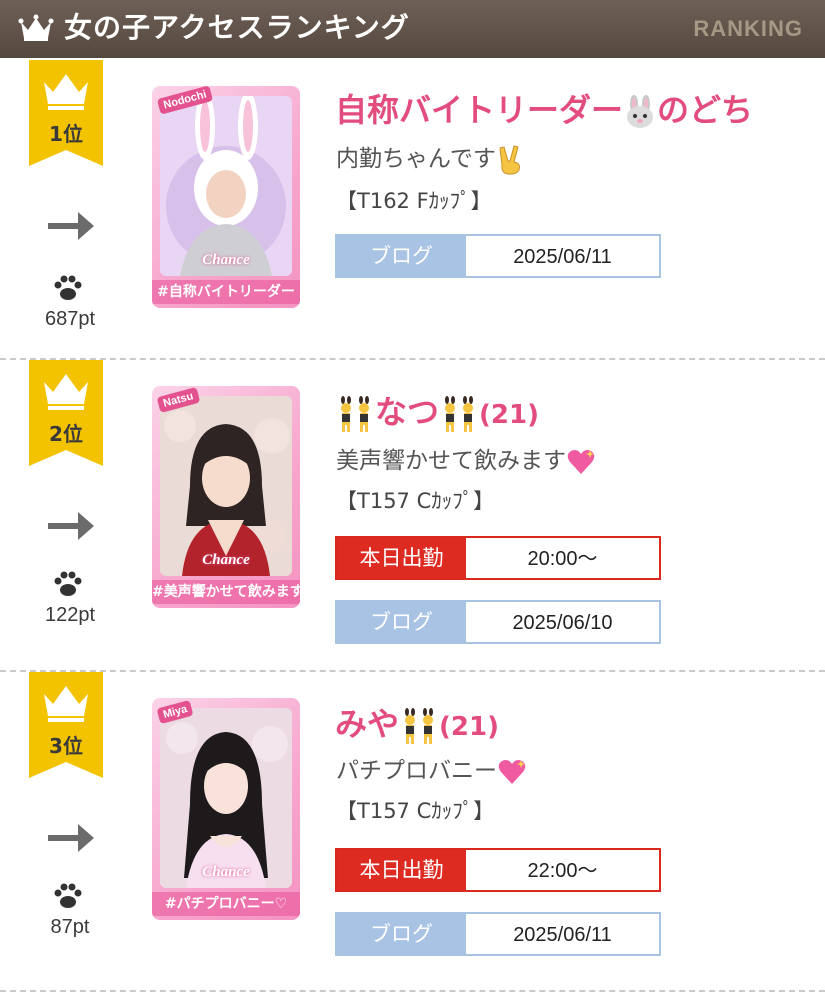  I want to click on girl-comment: 内勤ちゃんです, so click(430, 159).